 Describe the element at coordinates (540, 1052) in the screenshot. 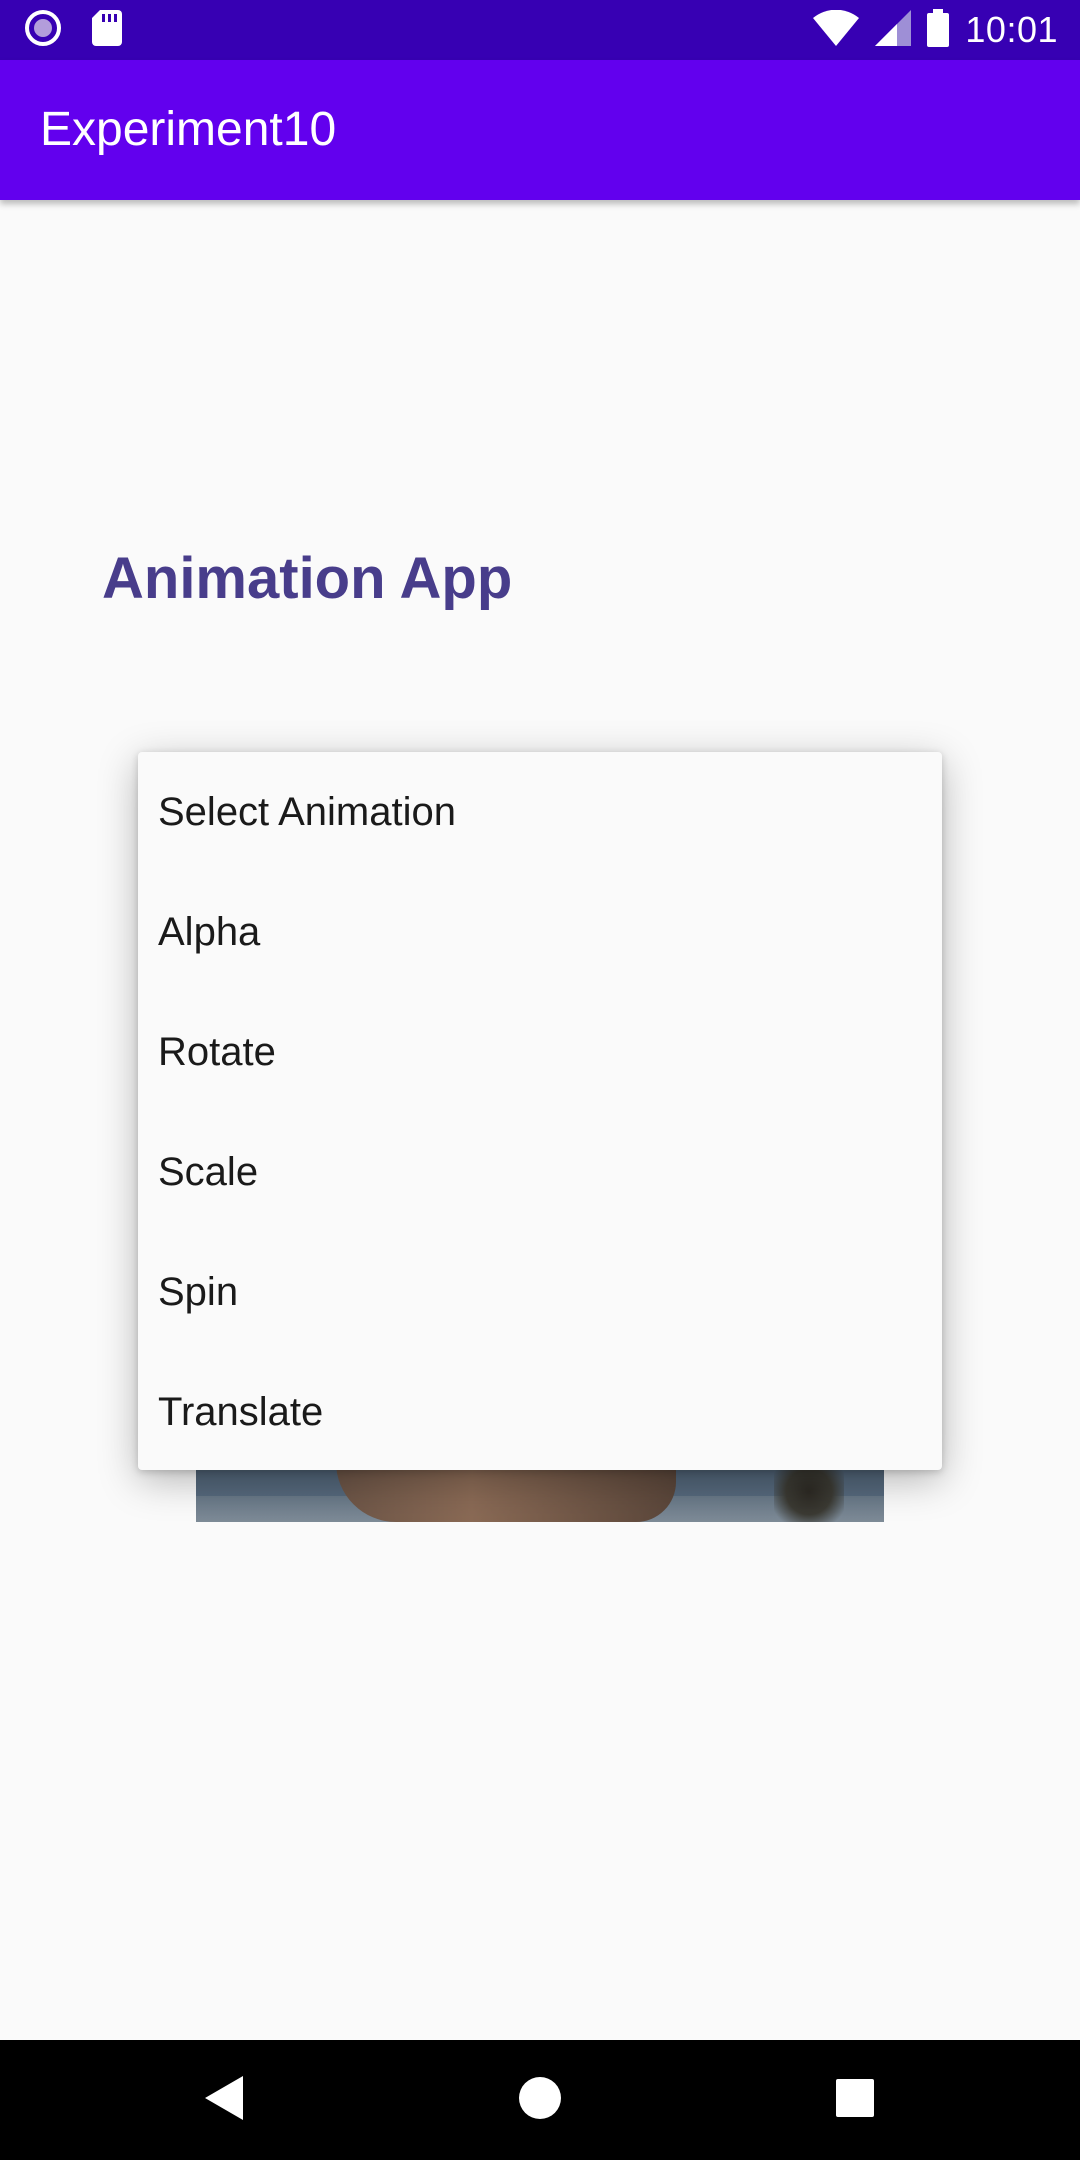

I see `dropdown-item-rotate: Rotate` at that location.